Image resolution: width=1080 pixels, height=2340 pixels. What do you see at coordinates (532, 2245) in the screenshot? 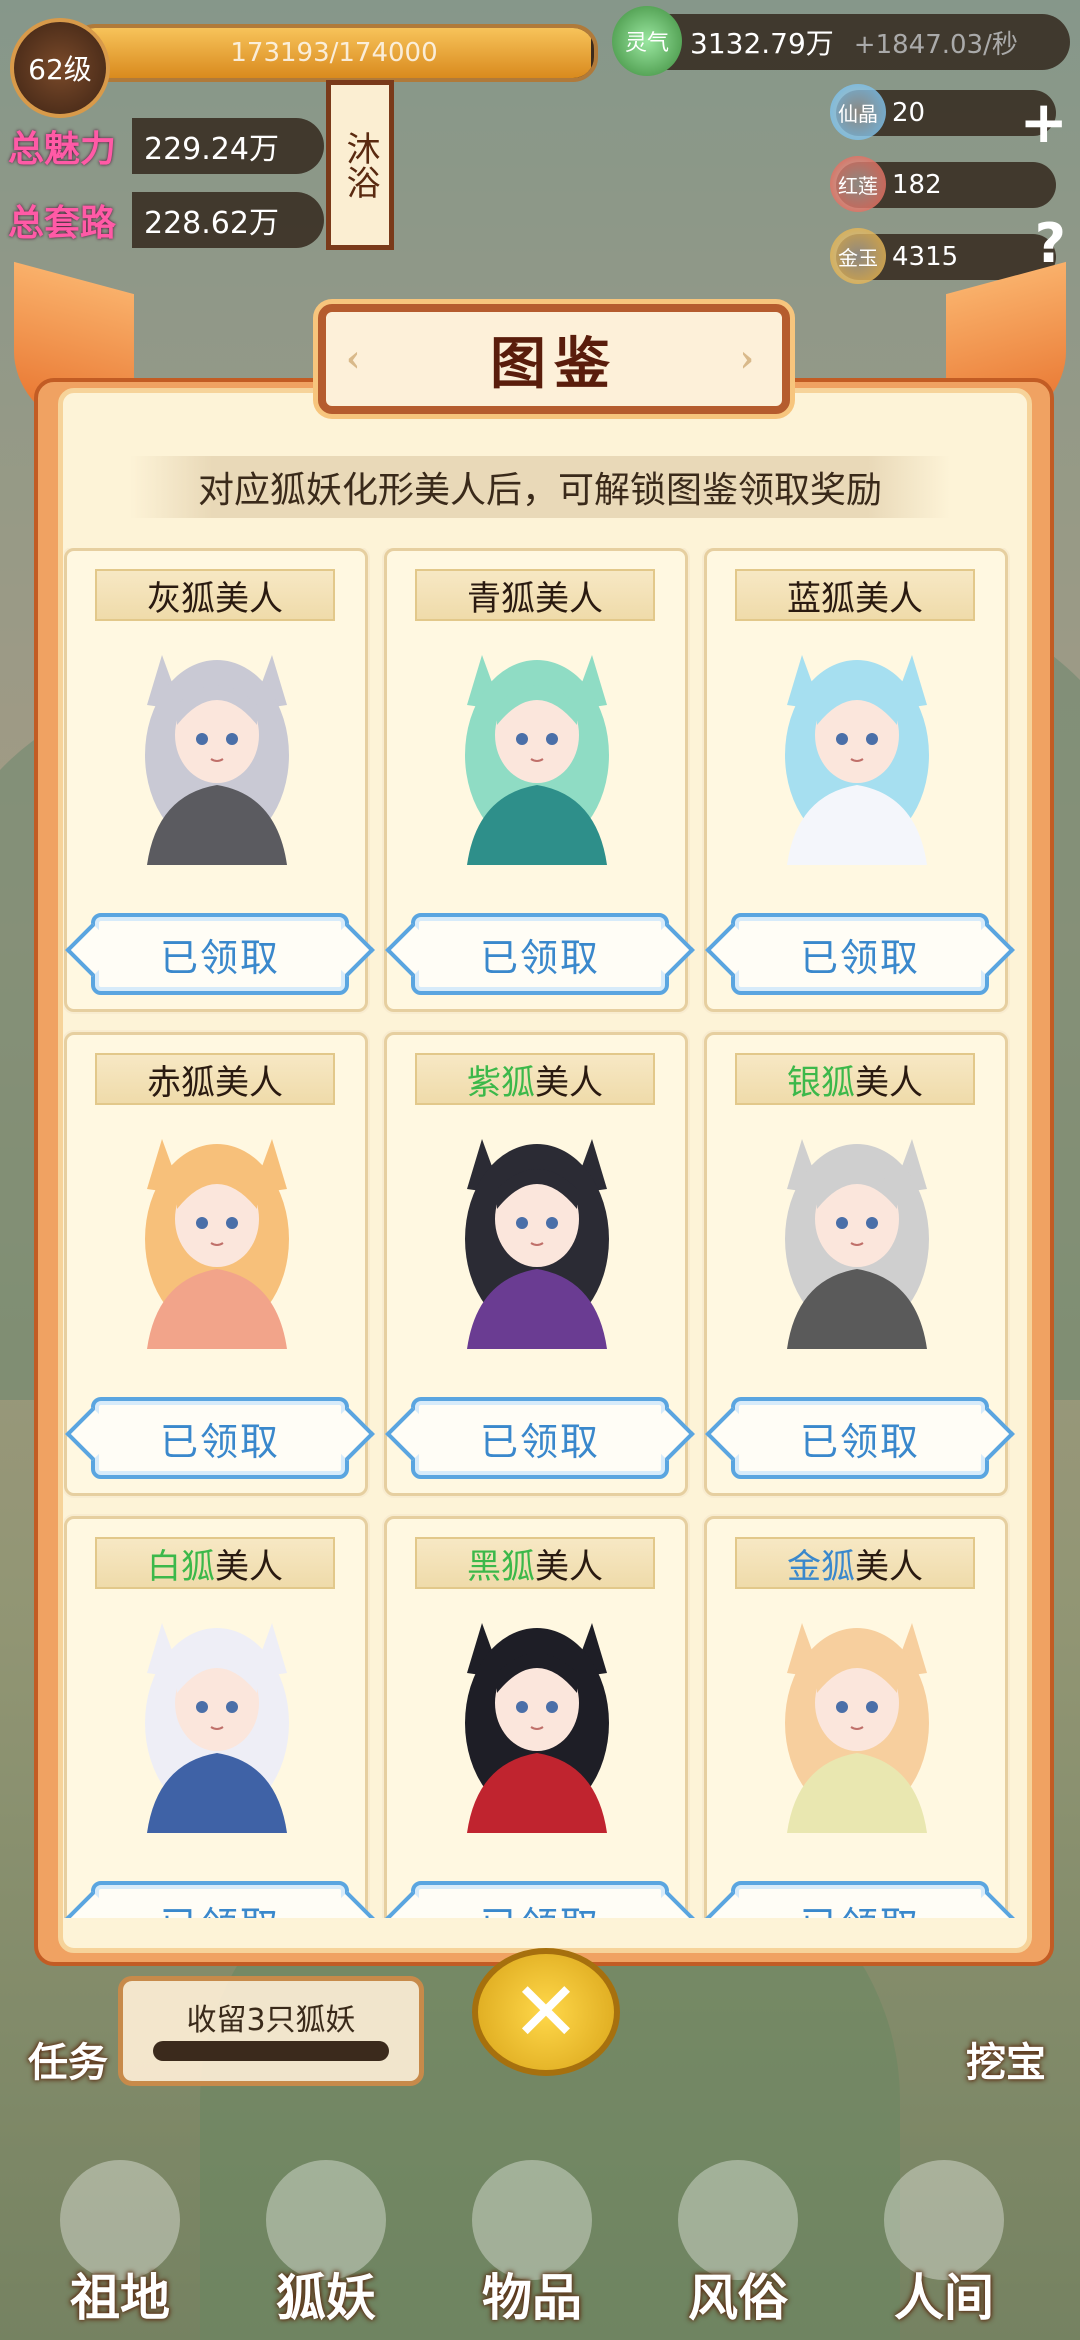
I see `nav-items: 物品` at bounding box center [532, 2245].